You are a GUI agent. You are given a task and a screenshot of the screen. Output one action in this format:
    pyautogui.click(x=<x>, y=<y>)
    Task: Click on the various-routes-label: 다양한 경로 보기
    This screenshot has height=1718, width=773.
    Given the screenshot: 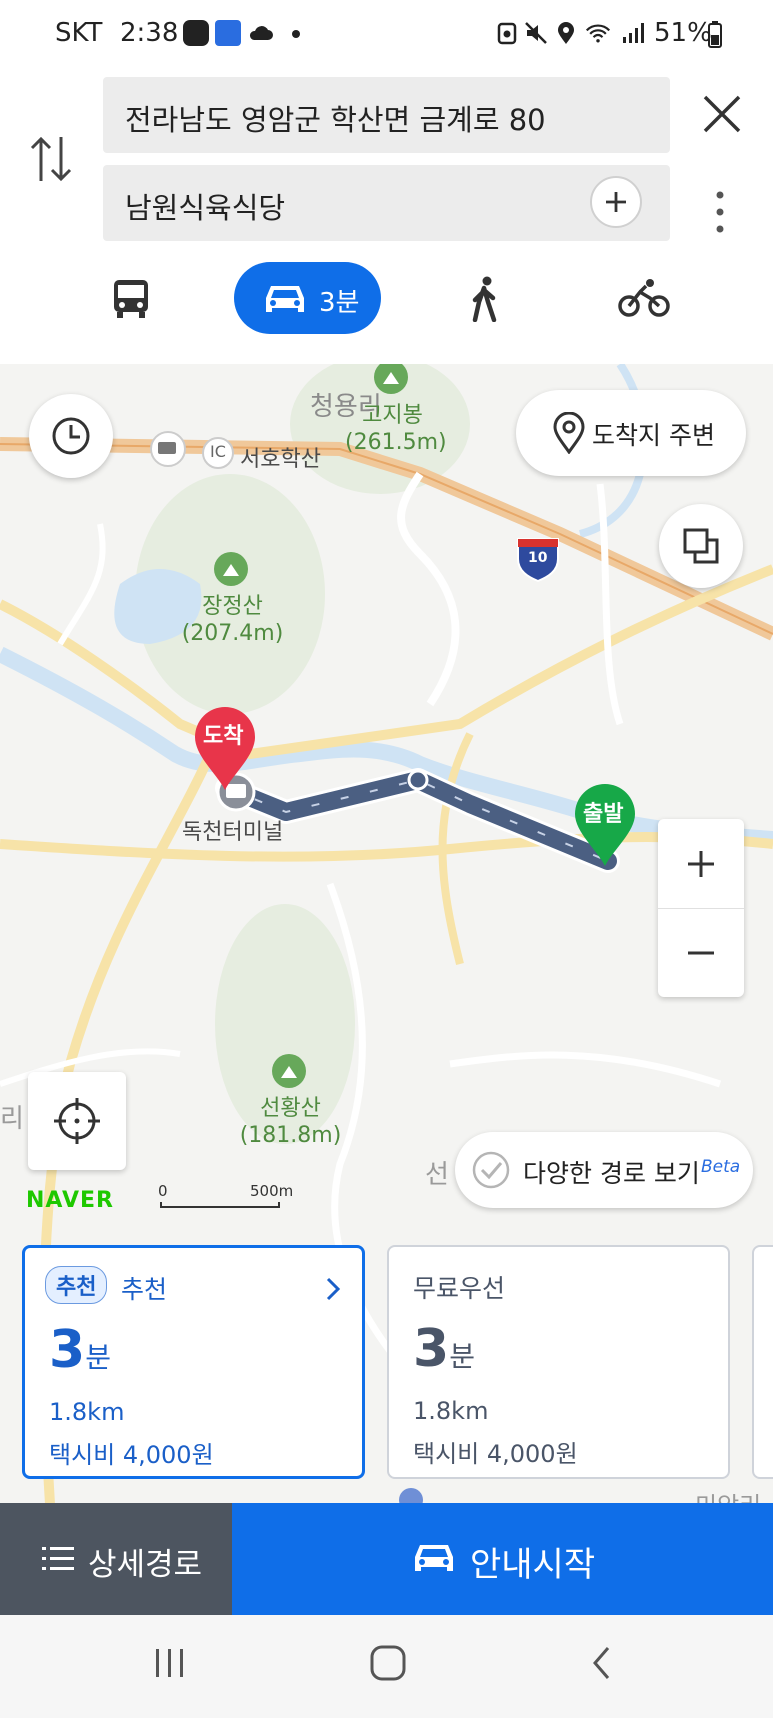 What is the action you would take?
    pyautogui.click(x=611, y=1173)
    